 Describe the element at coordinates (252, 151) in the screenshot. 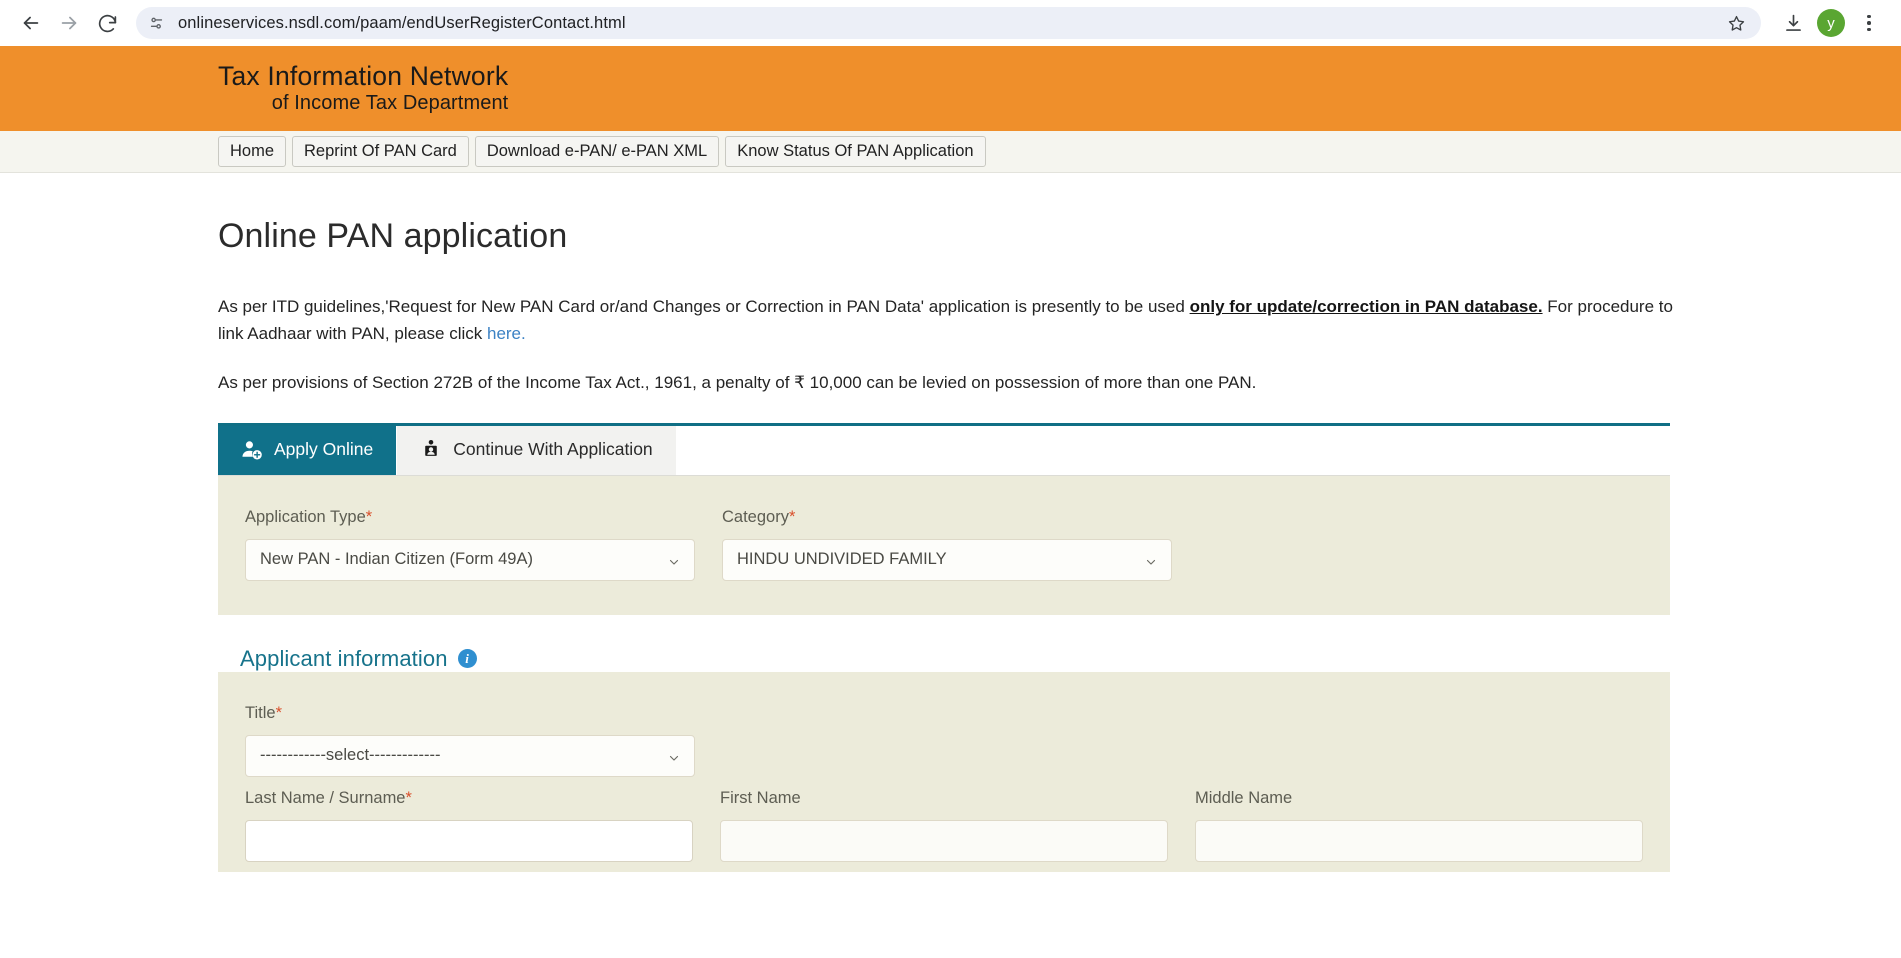

I see `nav-item-home: Home` at that location.